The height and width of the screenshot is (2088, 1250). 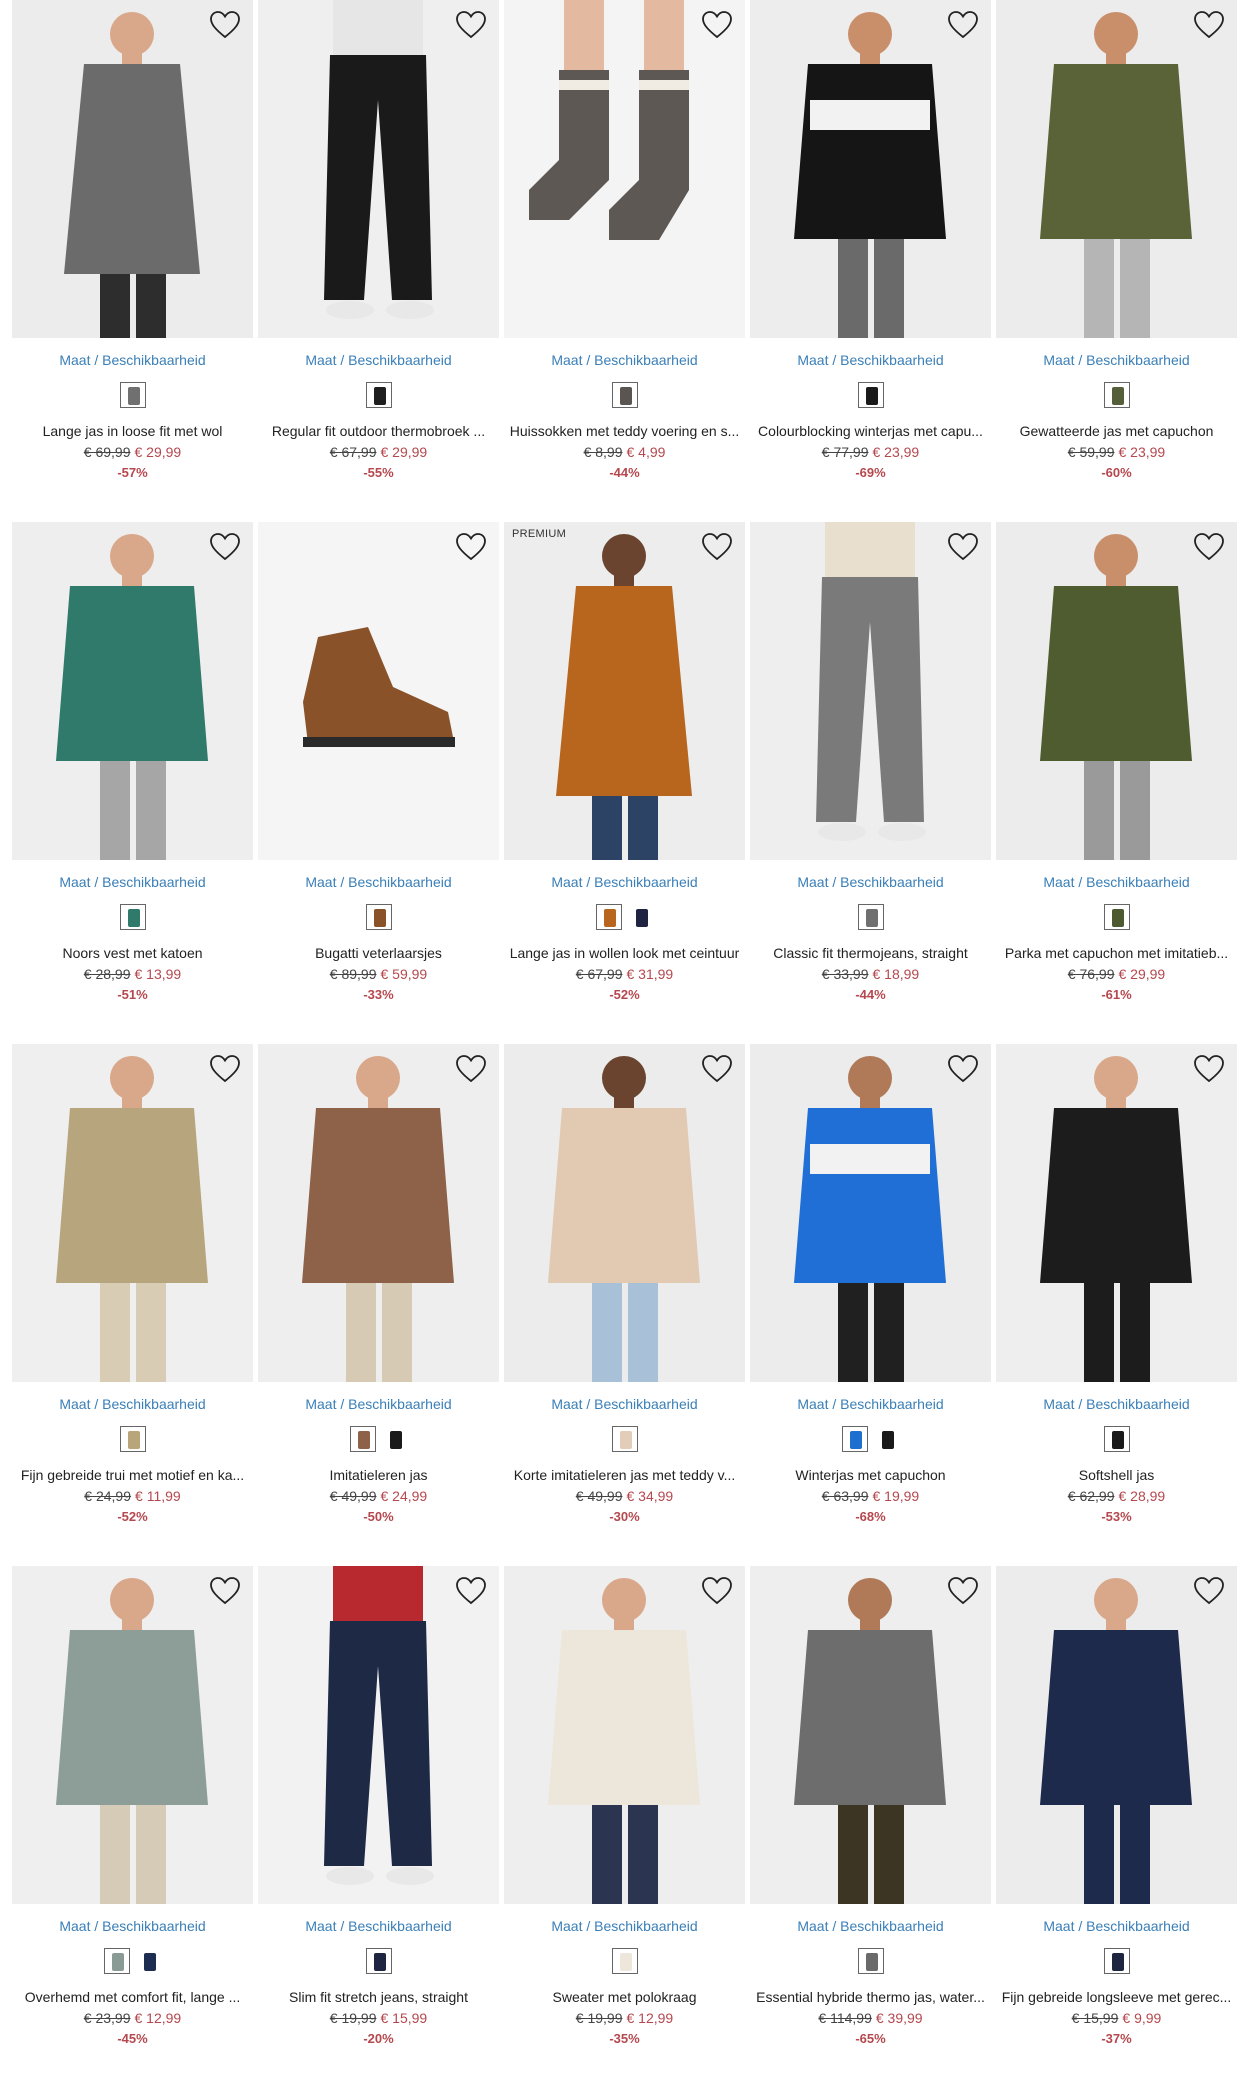 I want to click on product-title: Lange jas in loose fit met wol, so click(x=132, y=431).